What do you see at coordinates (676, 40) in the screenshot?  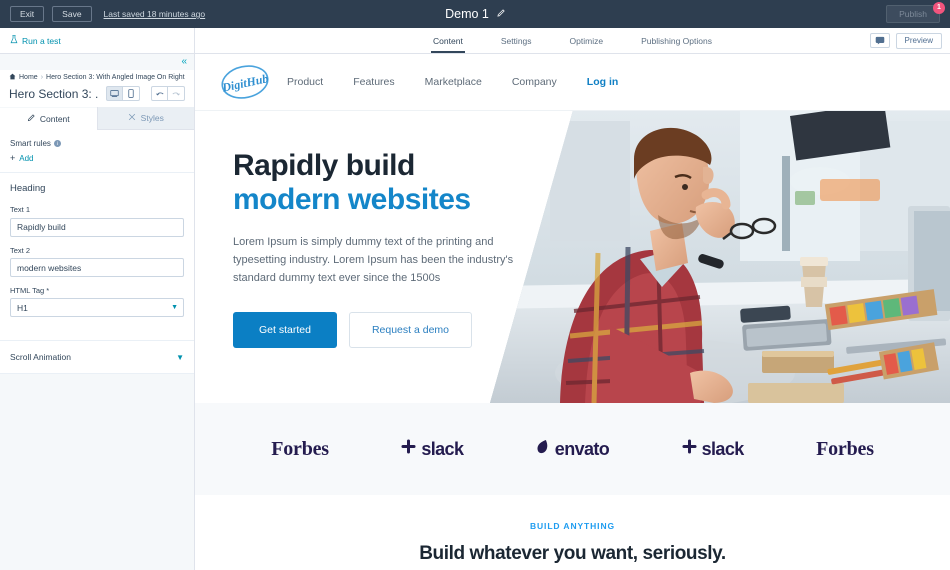 I see `tab-publishing-options: Publishing Options` at bounding box center [676, 40].